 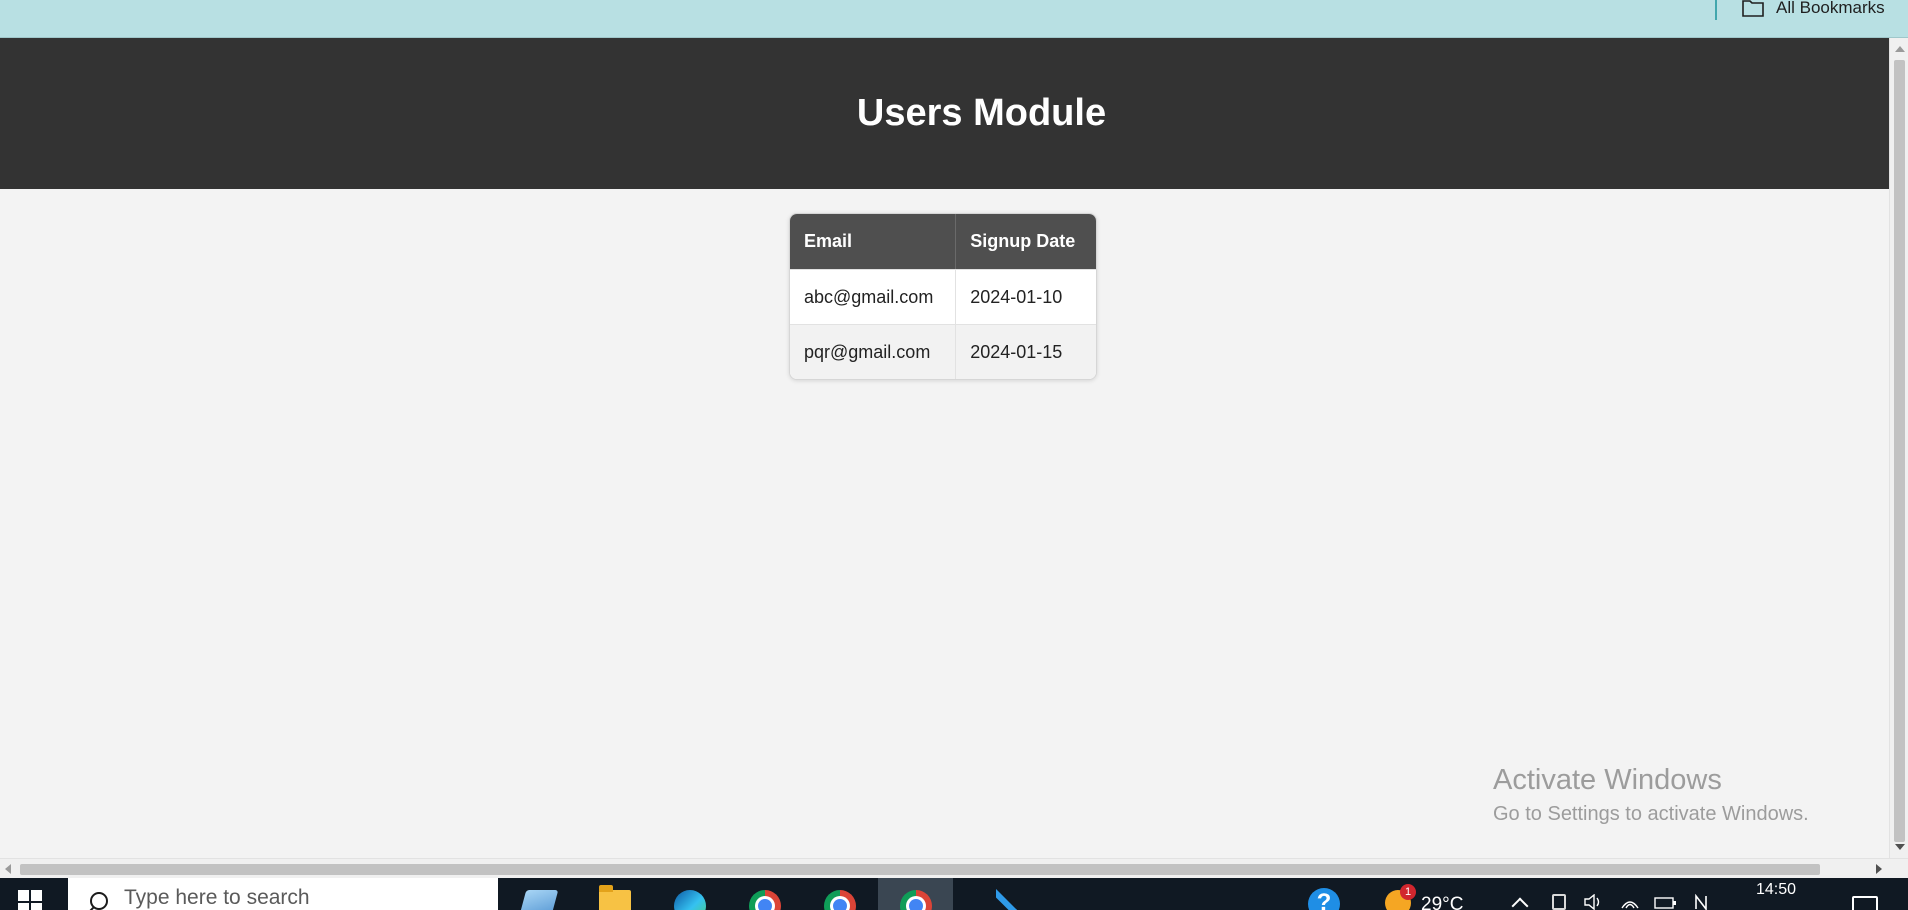 I want to click on table-header-row: Email Signup Date, so click(x=943, y=241).